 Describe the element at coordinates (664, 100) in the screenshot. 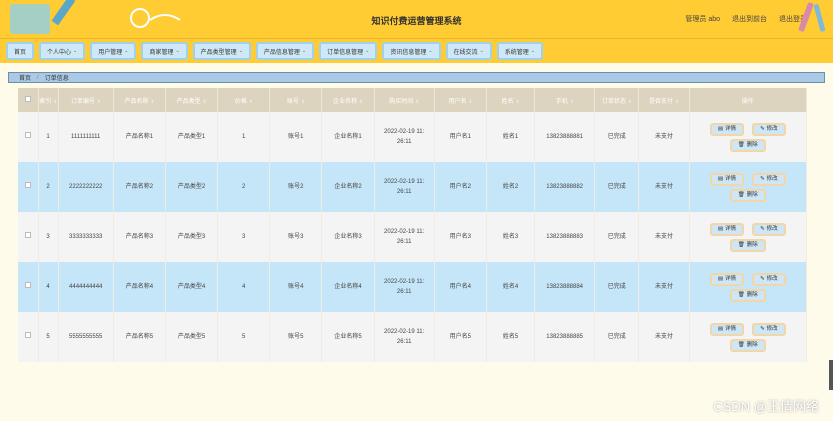

I see `column-header-12: 是否支付 ⇕` at that location.